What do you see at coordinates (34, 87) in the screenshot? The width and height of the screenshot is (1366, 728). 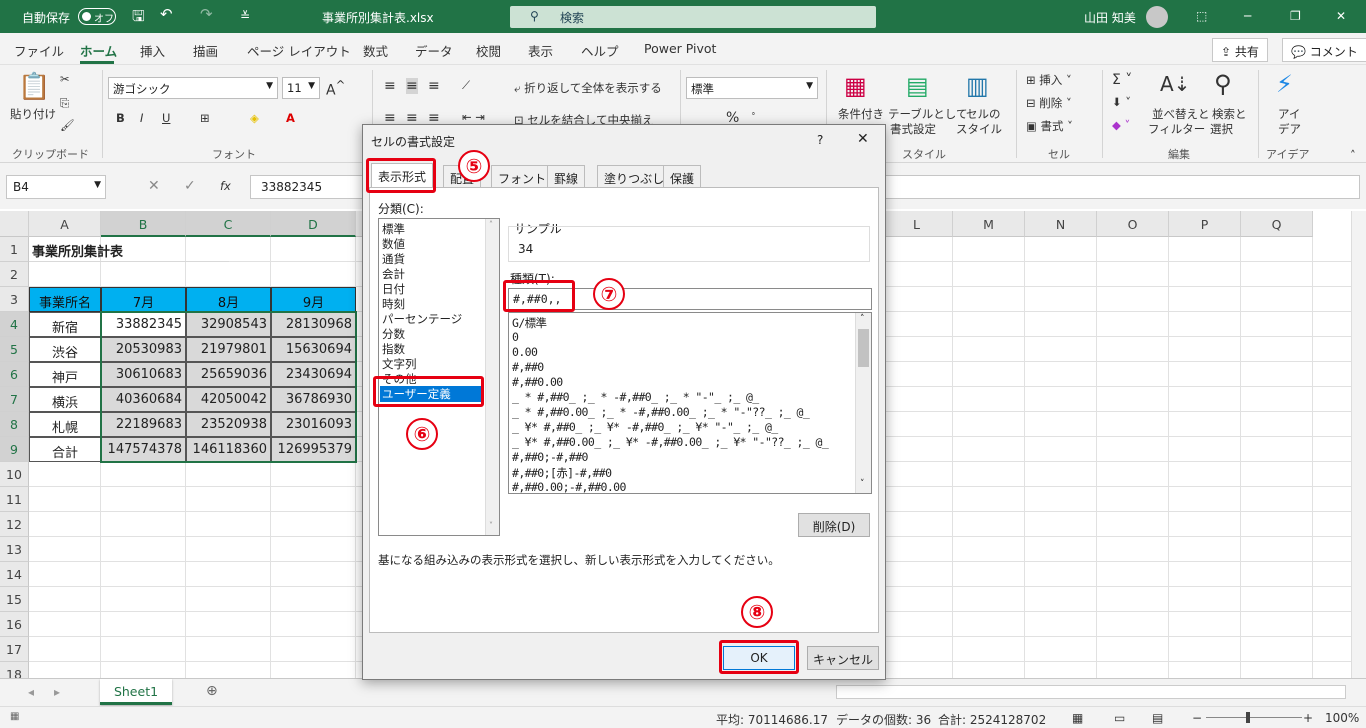 I see `paste-icon: 📋` at bounding box center [34, 87].